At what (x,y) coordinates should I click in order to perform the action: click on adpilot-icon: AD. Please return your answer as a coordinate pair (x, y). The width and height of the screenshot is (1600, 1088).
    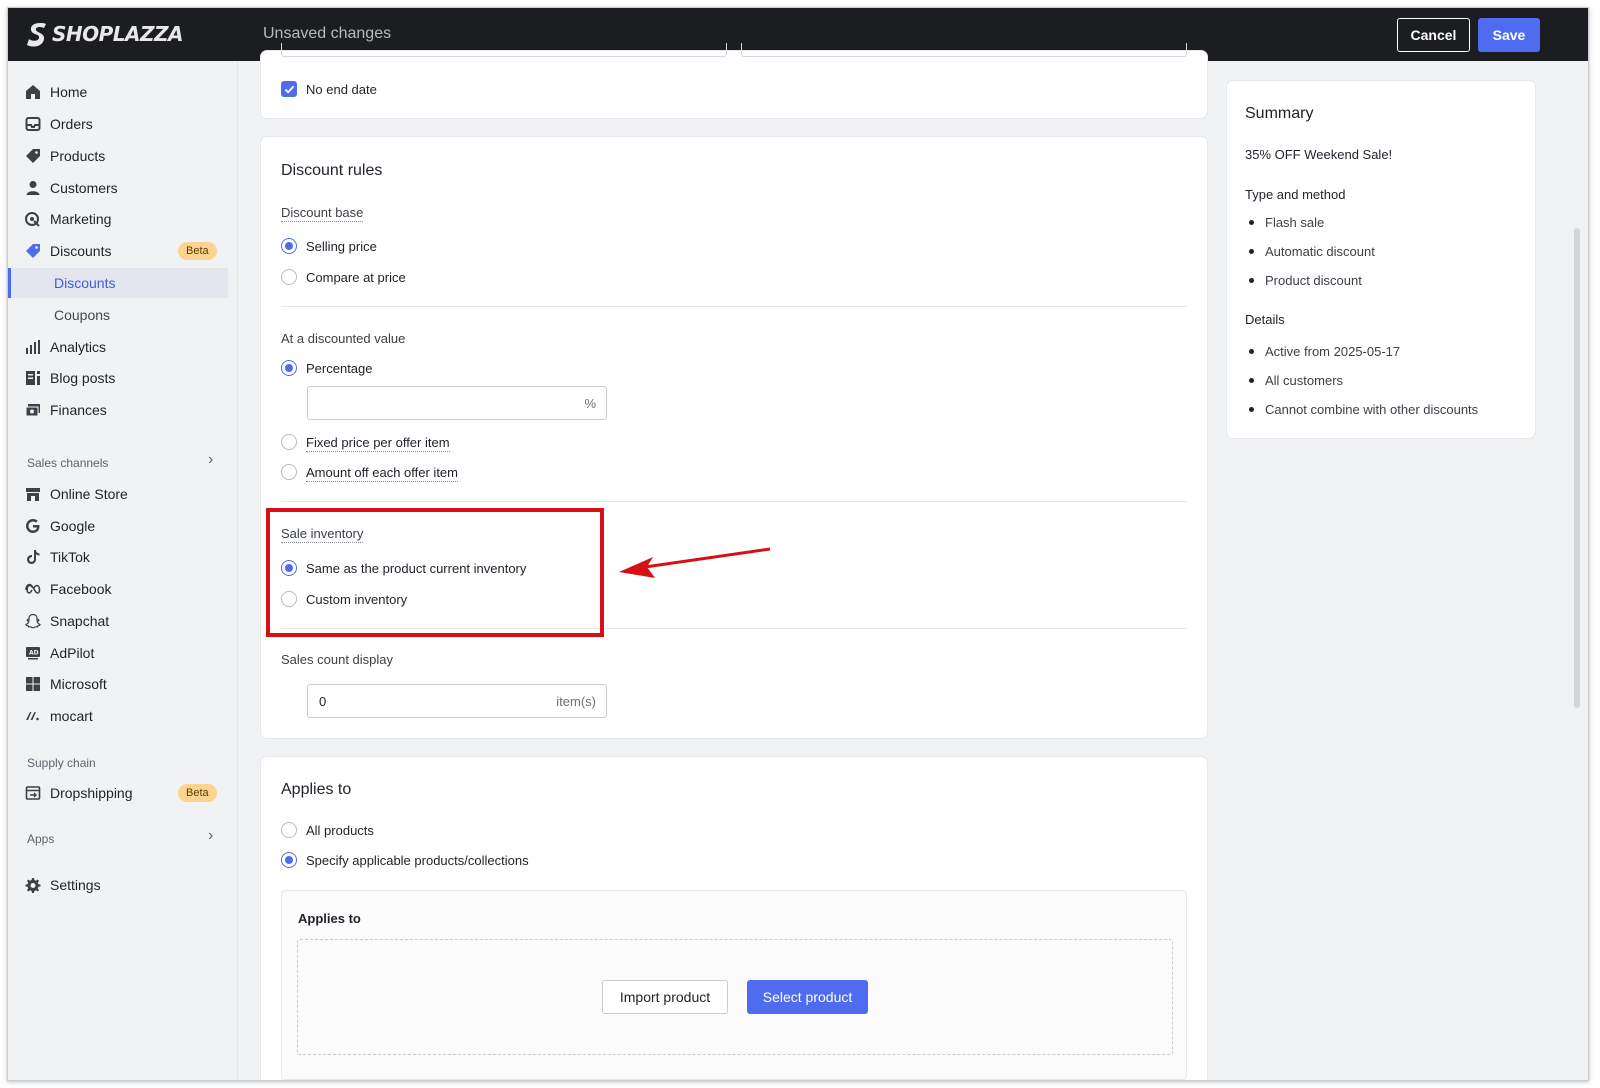
    Looking at the image, I should click on (33, 653).